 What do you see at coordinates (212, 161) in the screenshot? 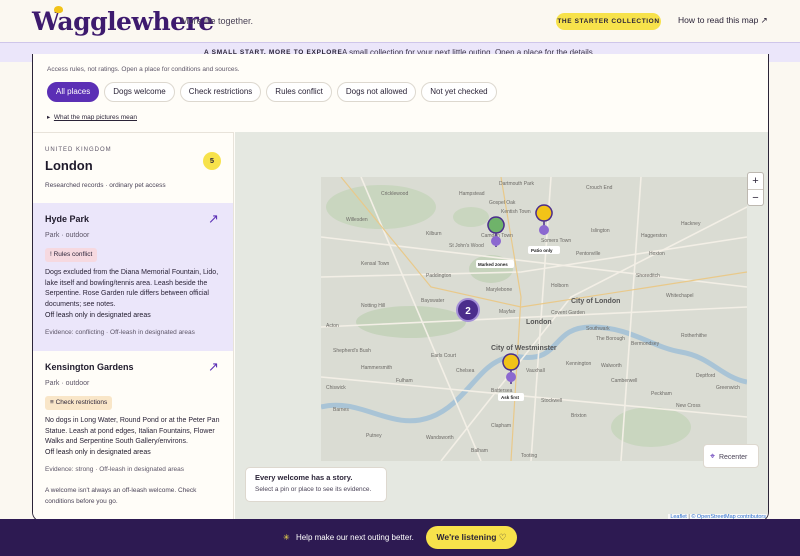
I see `place-count-badge: 5` at bounding box center [212, 161].